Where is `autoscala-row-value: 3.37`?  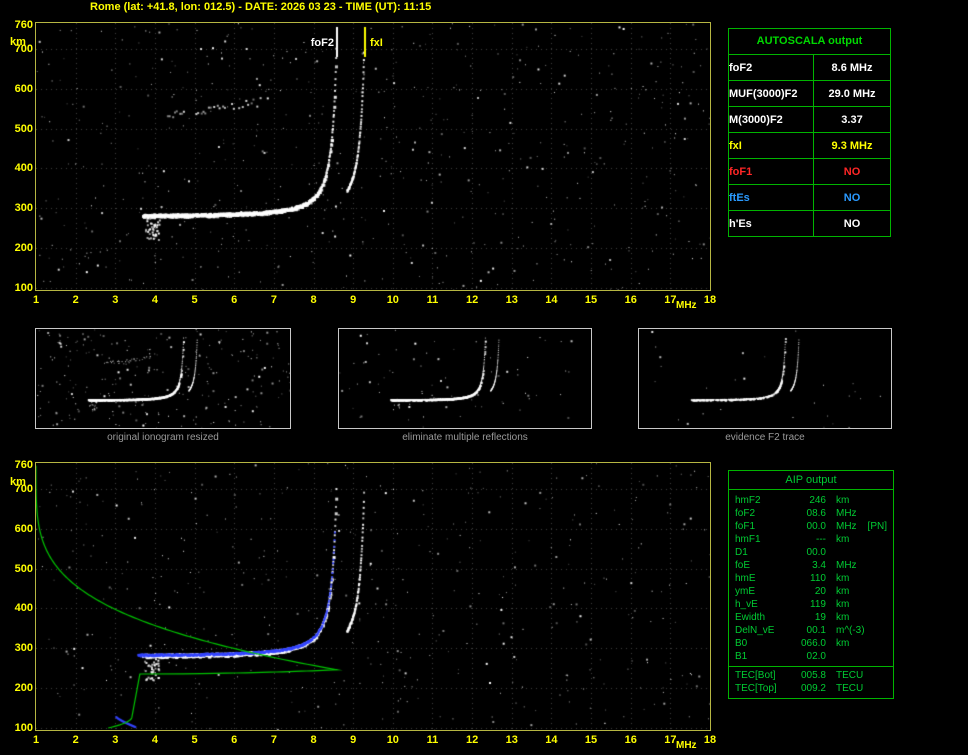 autoscala-row-value: 3.37 is located at coordinates (852, 119).